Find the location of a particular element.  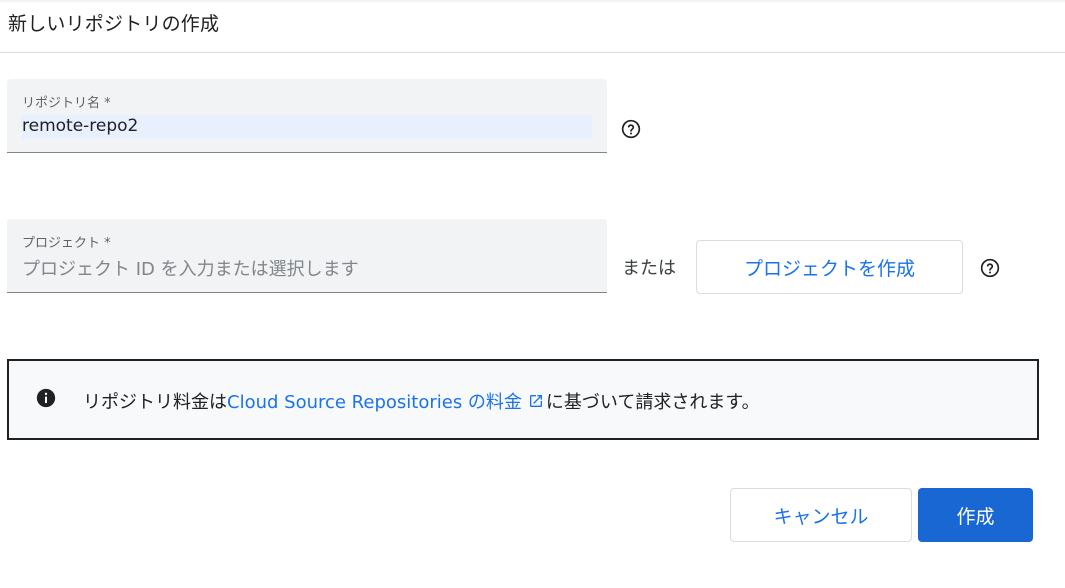

info-prefix: リポジトリ料金は is located at coordinates (155, 402).